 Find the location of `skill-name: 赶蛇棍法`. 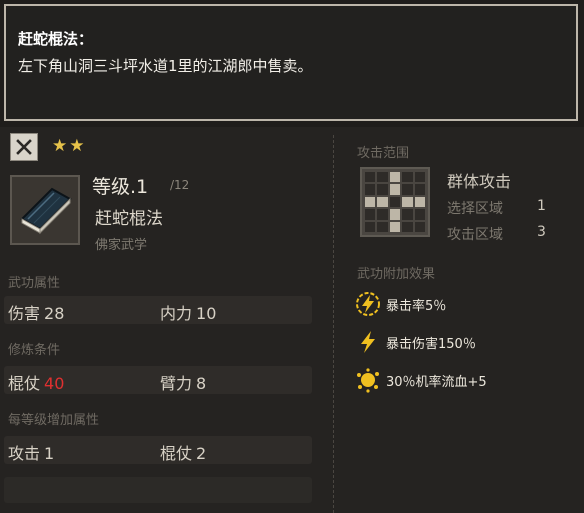

skill-name: 赶蛇棍法 is located at coordinates (129, 219).